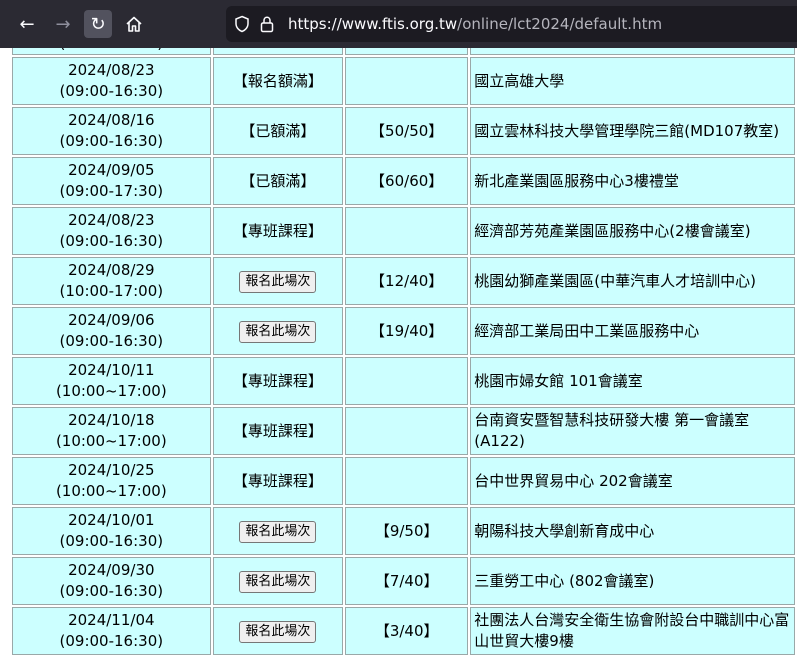 This screenshot has width=797, height=657. I want to click on url-host: https://www.ftis.org.tw, so click(373, 24).